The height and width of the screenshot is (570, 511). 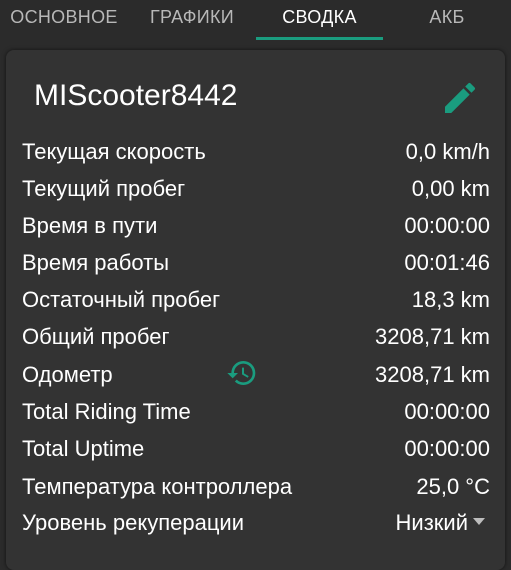 What do you see at coordinates (106, 411) in the screenshot?
I see `stat-label: Total Riding Time` at bounding box center [106, 411].